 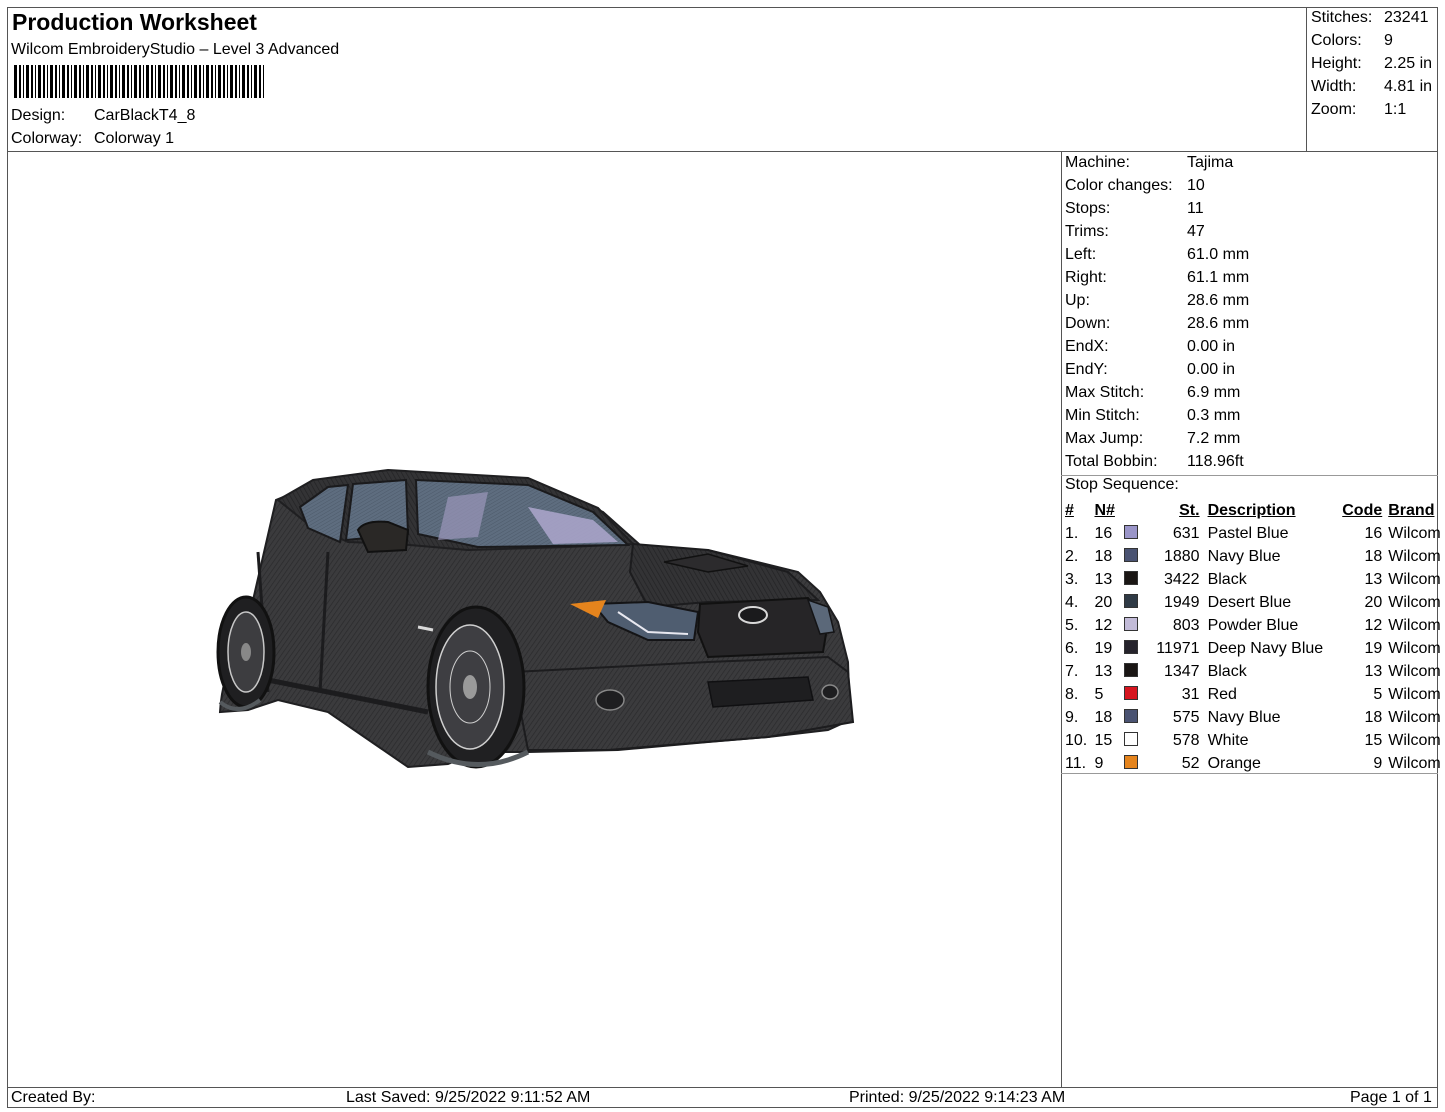 What do you see at coordinates (1254, 740) in the screenshot?
I see `table-row: 10. 15 578 White 15 Wilcom` at bounding box center [1254, 740].